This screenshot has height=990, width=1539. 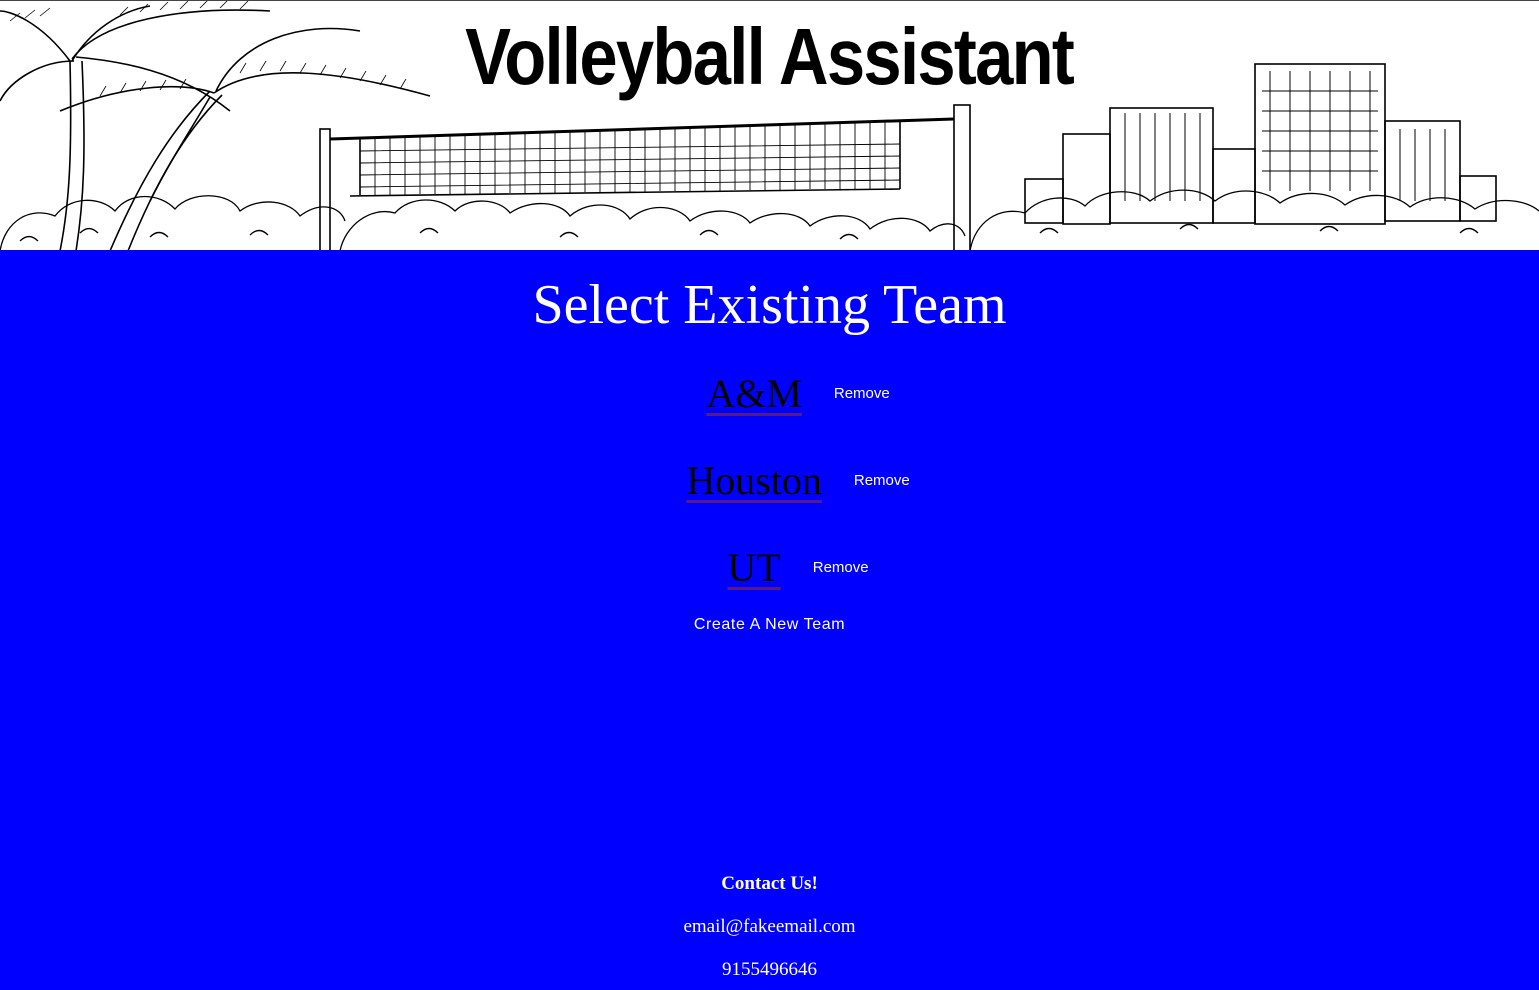 I want to click on team-link-houston: Houston, so click(x=754, y=480).